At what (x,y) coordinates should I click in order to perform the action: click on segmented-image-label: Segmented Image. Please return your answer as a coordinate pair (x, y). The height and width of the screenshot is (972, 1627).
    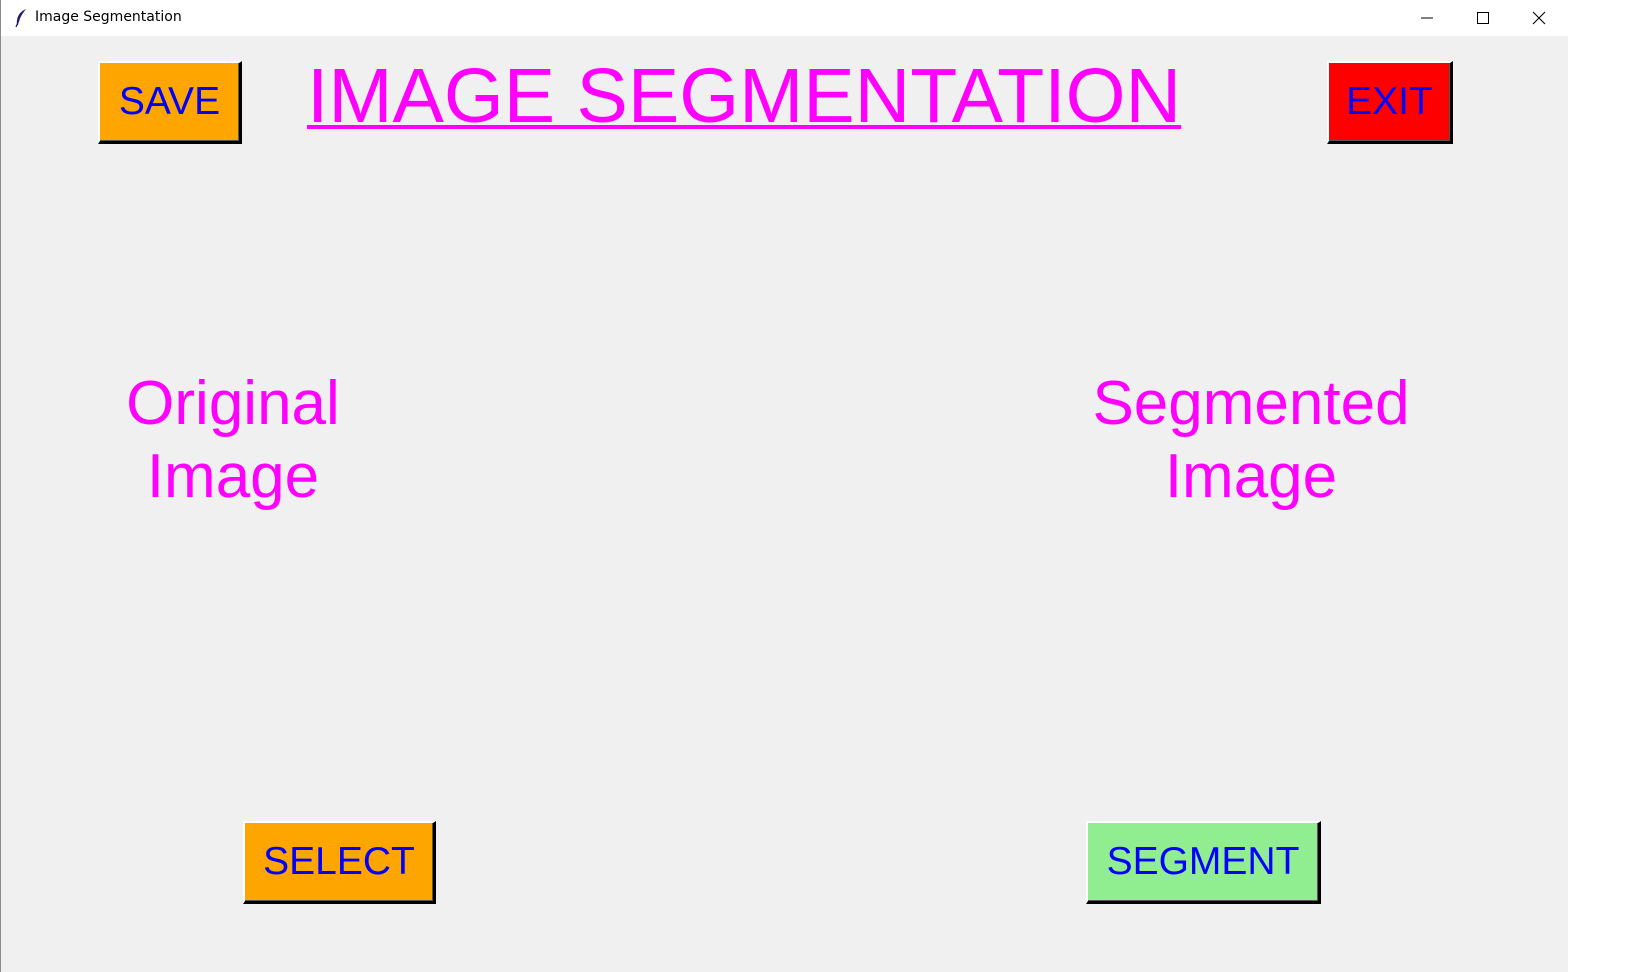
    Looking at the image, I should click on (1251, 440).